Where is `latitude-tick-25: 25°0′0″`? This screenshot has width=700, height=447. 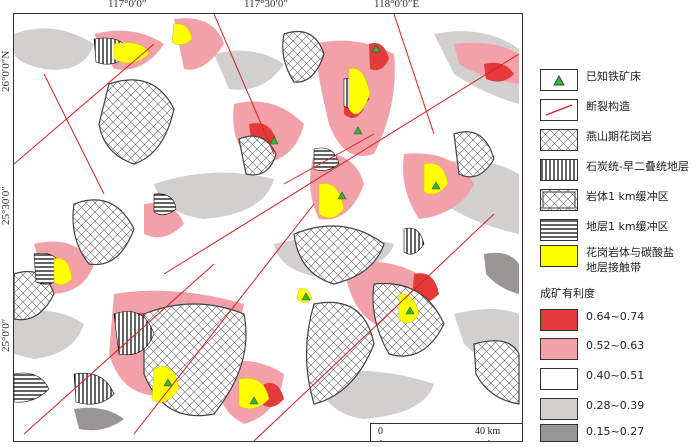
latitude-tick-25: 25°0′0″ is located at coordinates (6, 335).